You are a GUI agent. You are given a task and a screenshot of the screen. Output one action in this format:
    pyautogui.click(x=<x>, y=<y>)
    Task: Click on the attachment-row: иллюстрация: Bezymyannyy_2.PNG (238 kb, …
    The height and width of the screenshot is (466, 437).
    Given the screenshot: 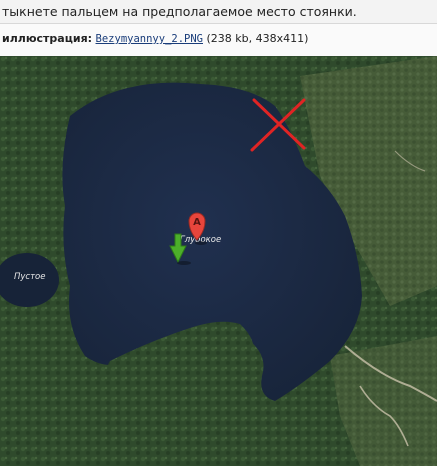 What is the action you would take?
    pyautogui.click(x=155, y=38)
    